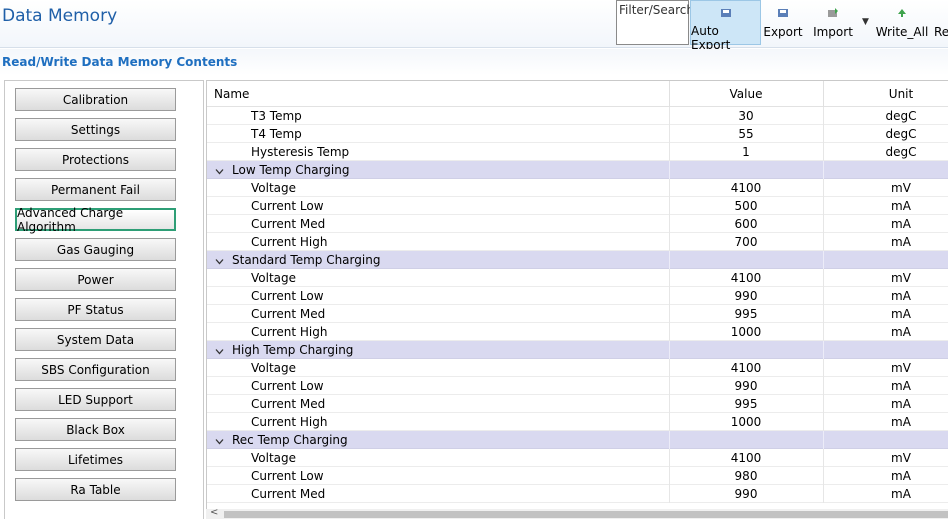  I want to click on category-permanent-fail: Permanent Fail, so click(95, 189).